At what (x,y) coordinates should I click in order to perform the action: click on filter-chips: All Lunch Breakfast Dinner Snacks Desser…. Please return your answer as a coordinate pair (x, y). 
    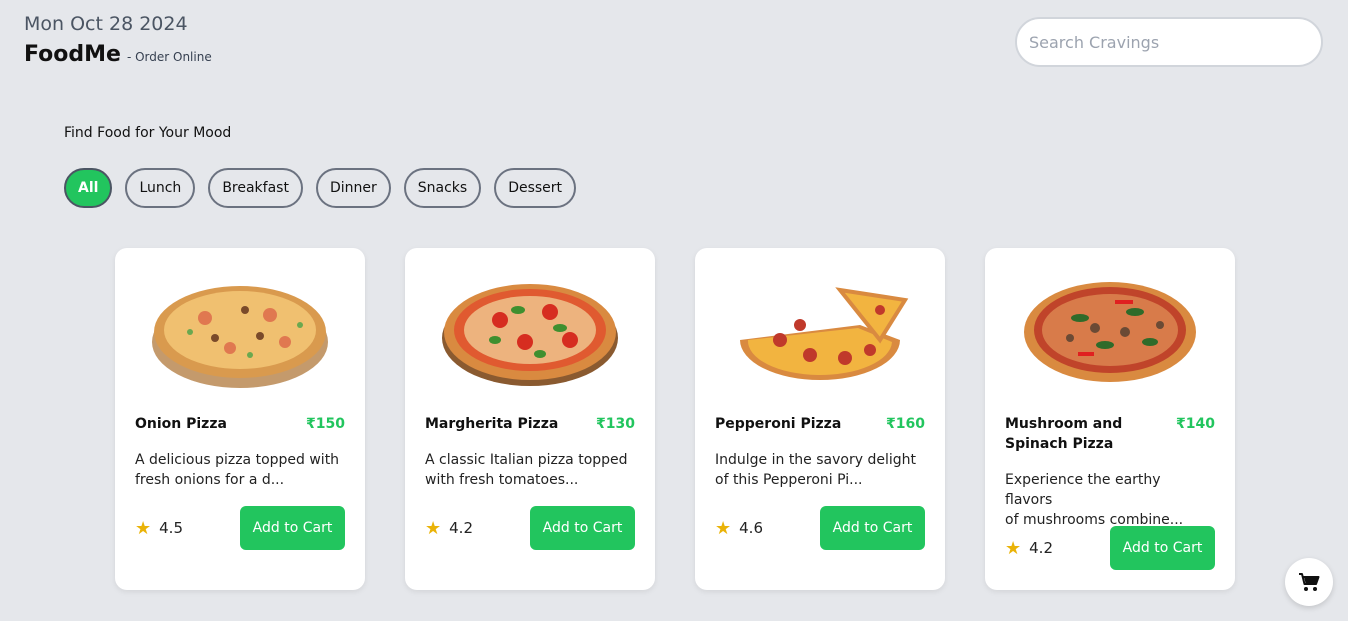
    Looking at the image, I should click on (320, 188).